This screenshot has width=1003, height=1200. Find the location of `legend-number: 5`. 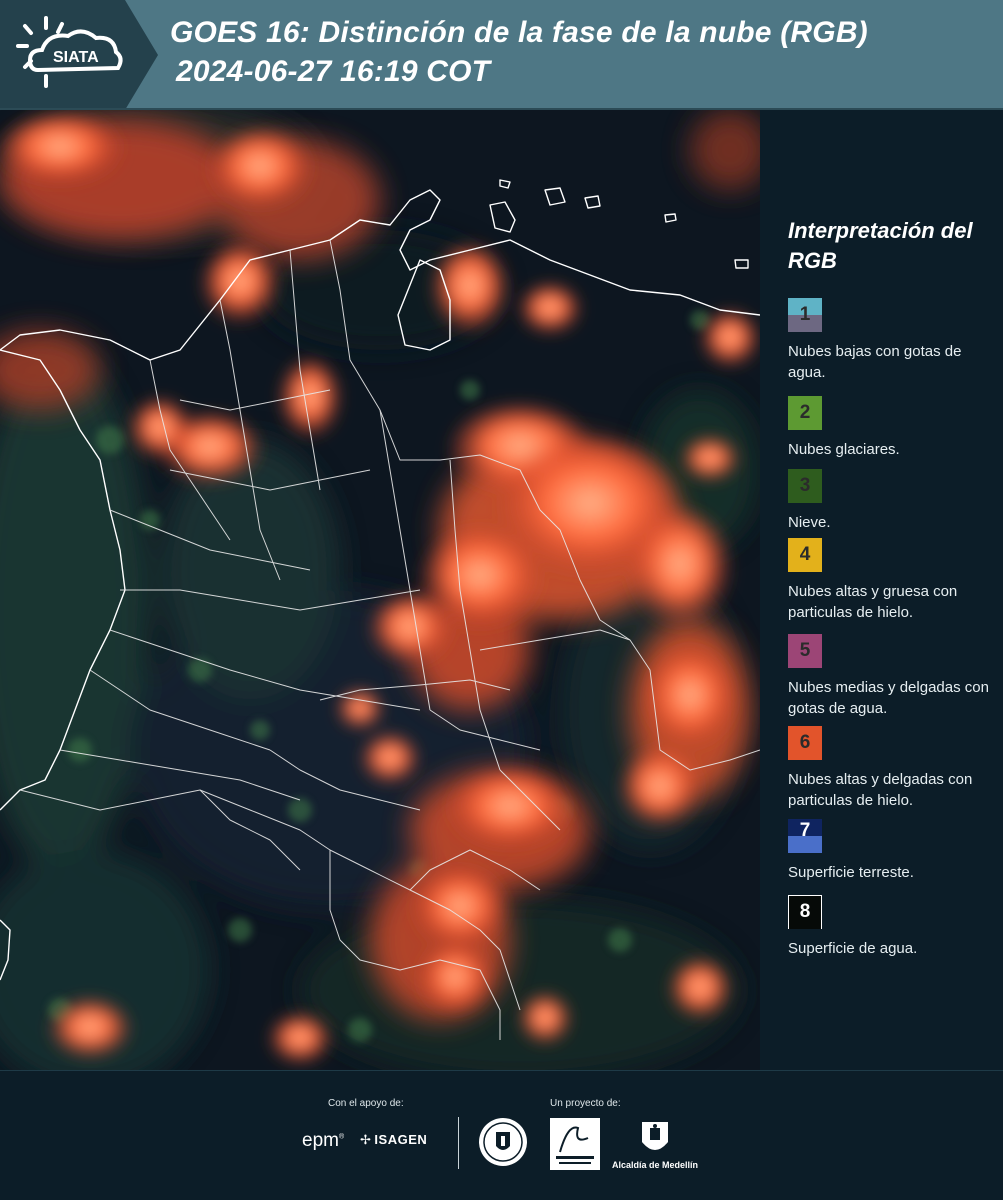

legend-number: 5 is located at coordinates (805, 650).